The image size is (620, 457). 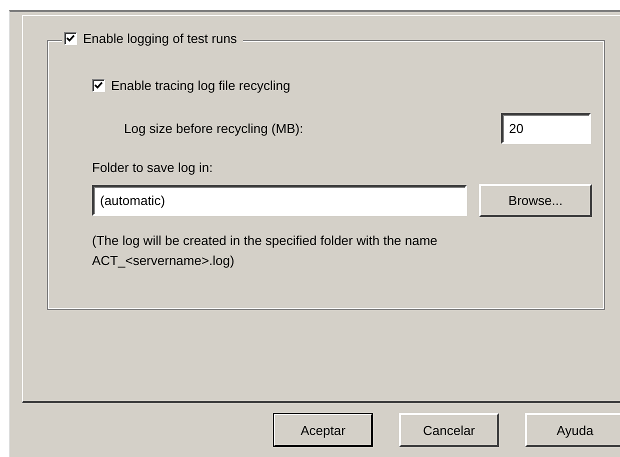 I want to click on checkbox-label: Enable tracing log file recycling, so click(x=200, y=85).